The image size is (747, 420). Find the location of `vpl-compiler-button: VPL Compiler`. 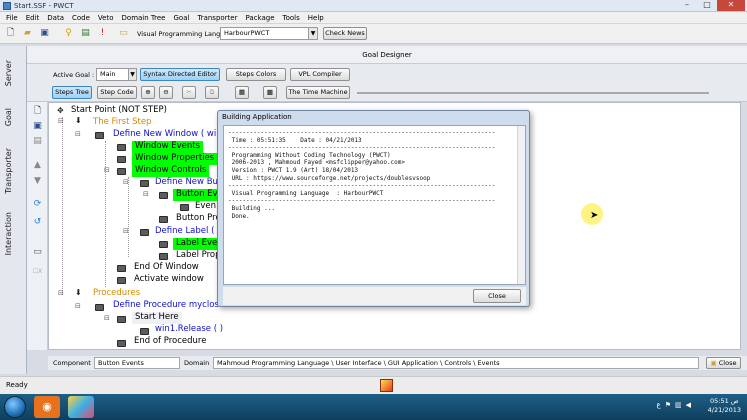

vpl-compiler-button: VPL Compiler is located at coordinates (320, 74).